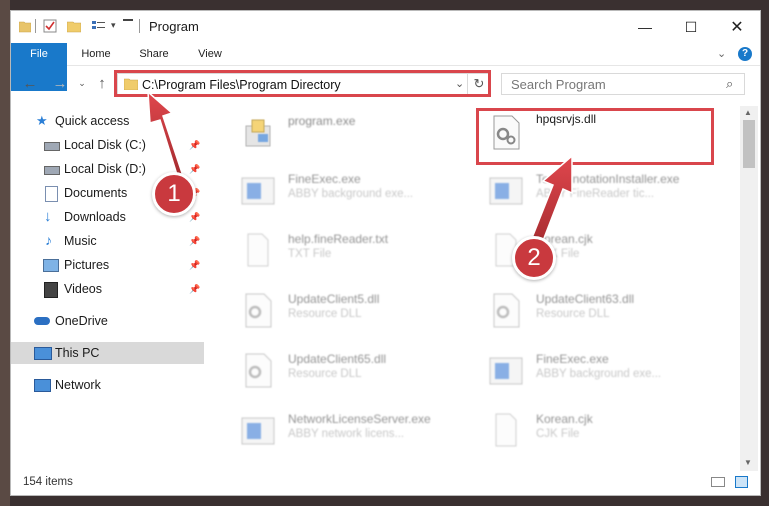 The image size is (769, 506). I want to click on nav-label: Videos, so click(83, 289).